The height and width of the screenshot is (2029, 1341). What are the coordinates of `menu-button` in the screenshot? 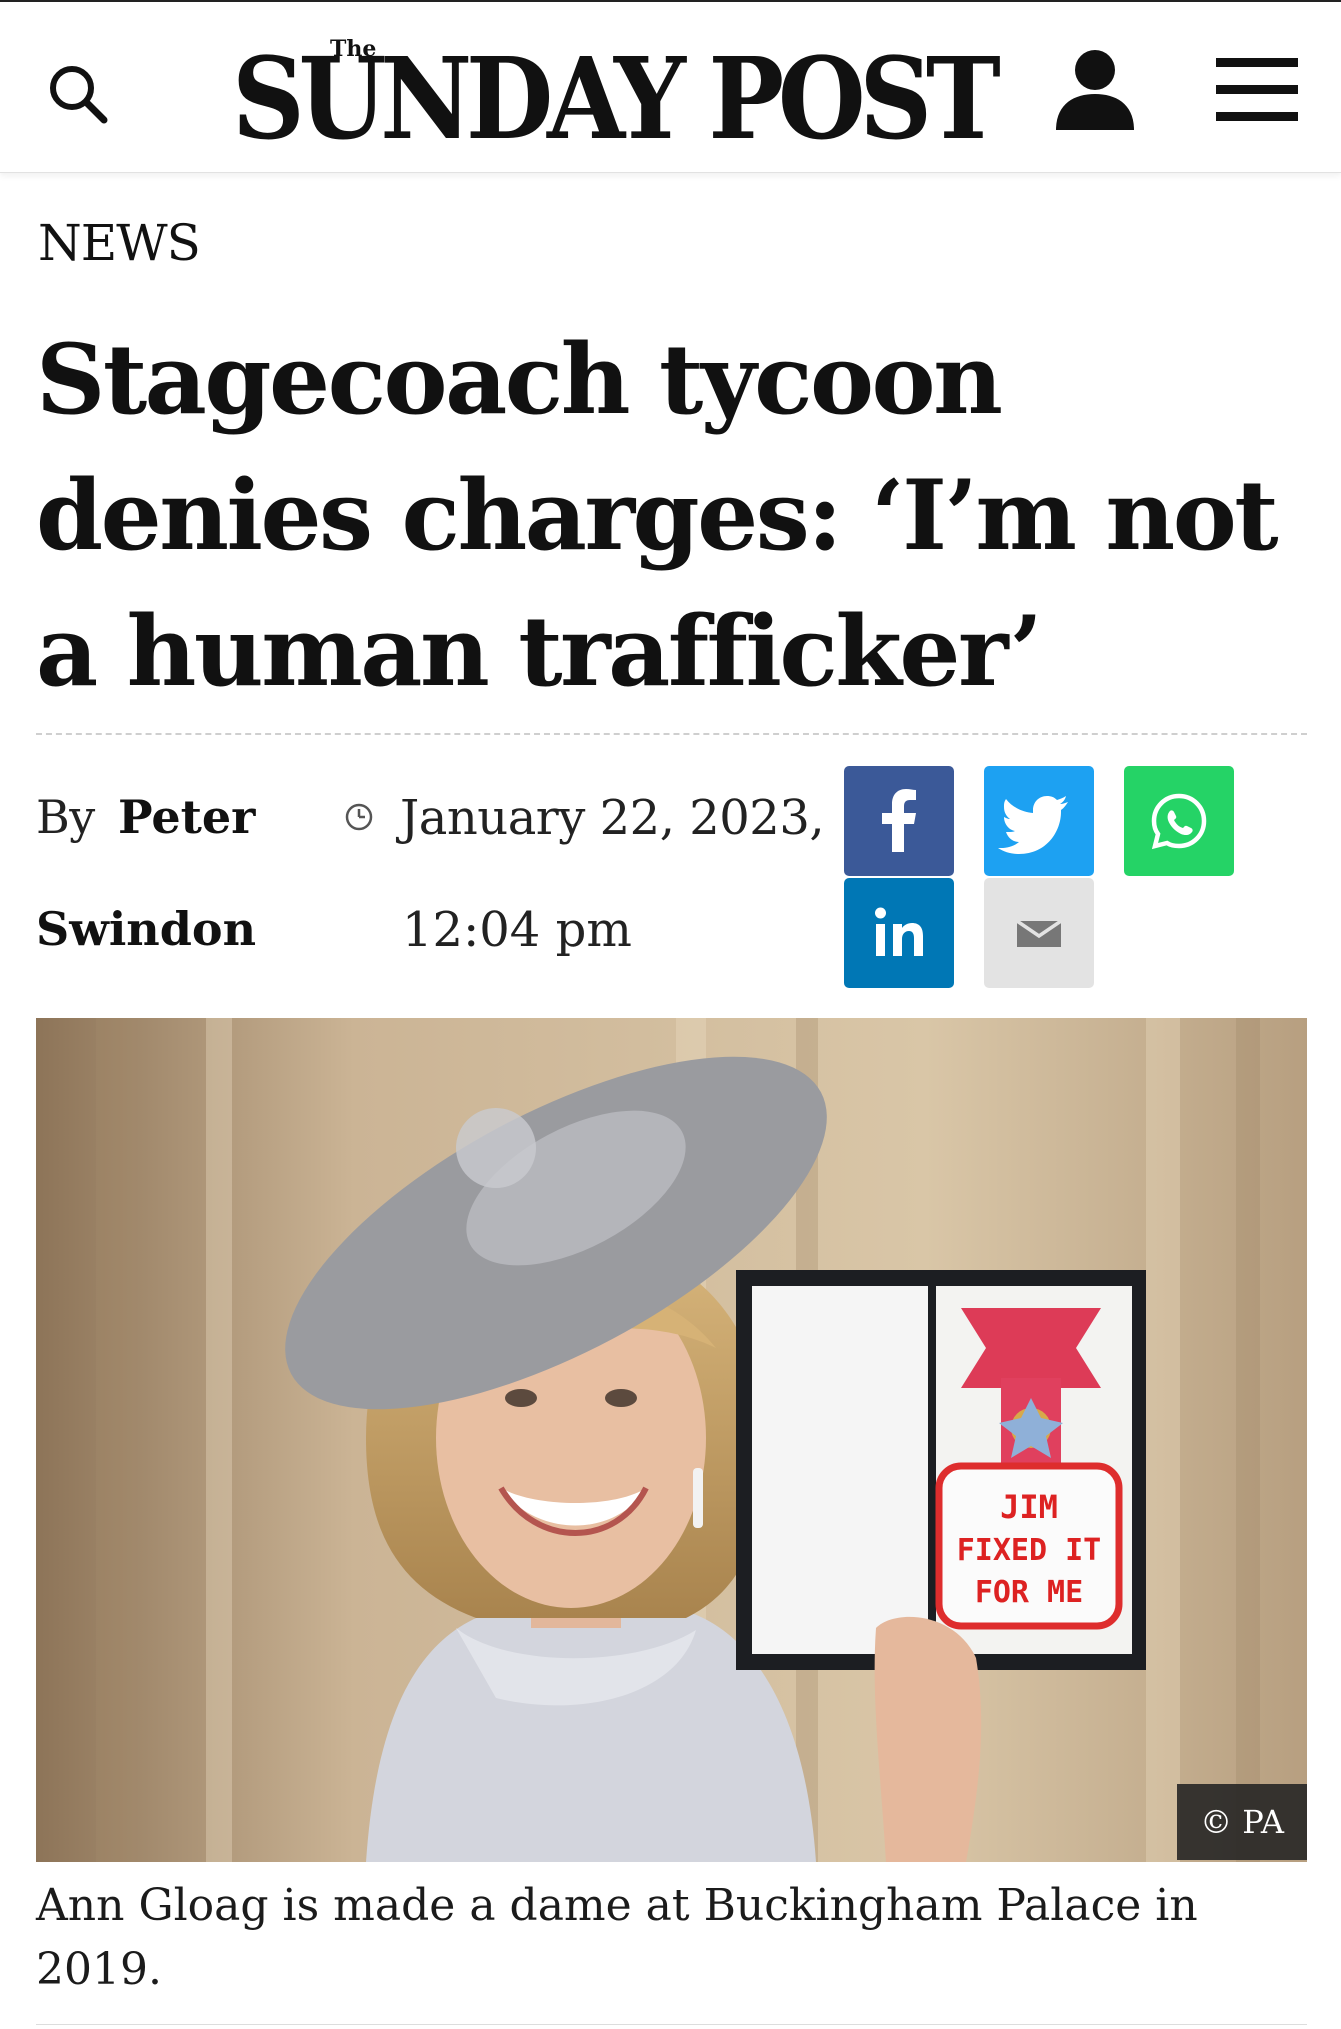 It's located at (1257, 90).